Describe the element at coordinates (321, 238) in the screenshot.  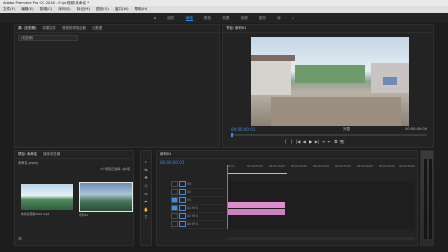
I see `timeline-scrollbar` at that location.